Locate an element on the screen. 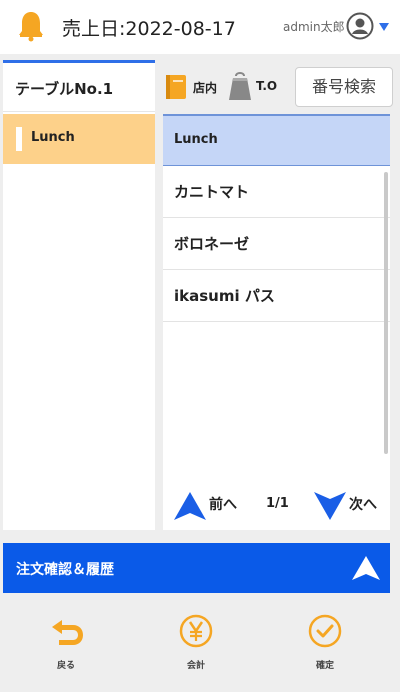 This screenshot has height=692, width=400. checkout-label: 会計 is located at coordinates (195, 666).